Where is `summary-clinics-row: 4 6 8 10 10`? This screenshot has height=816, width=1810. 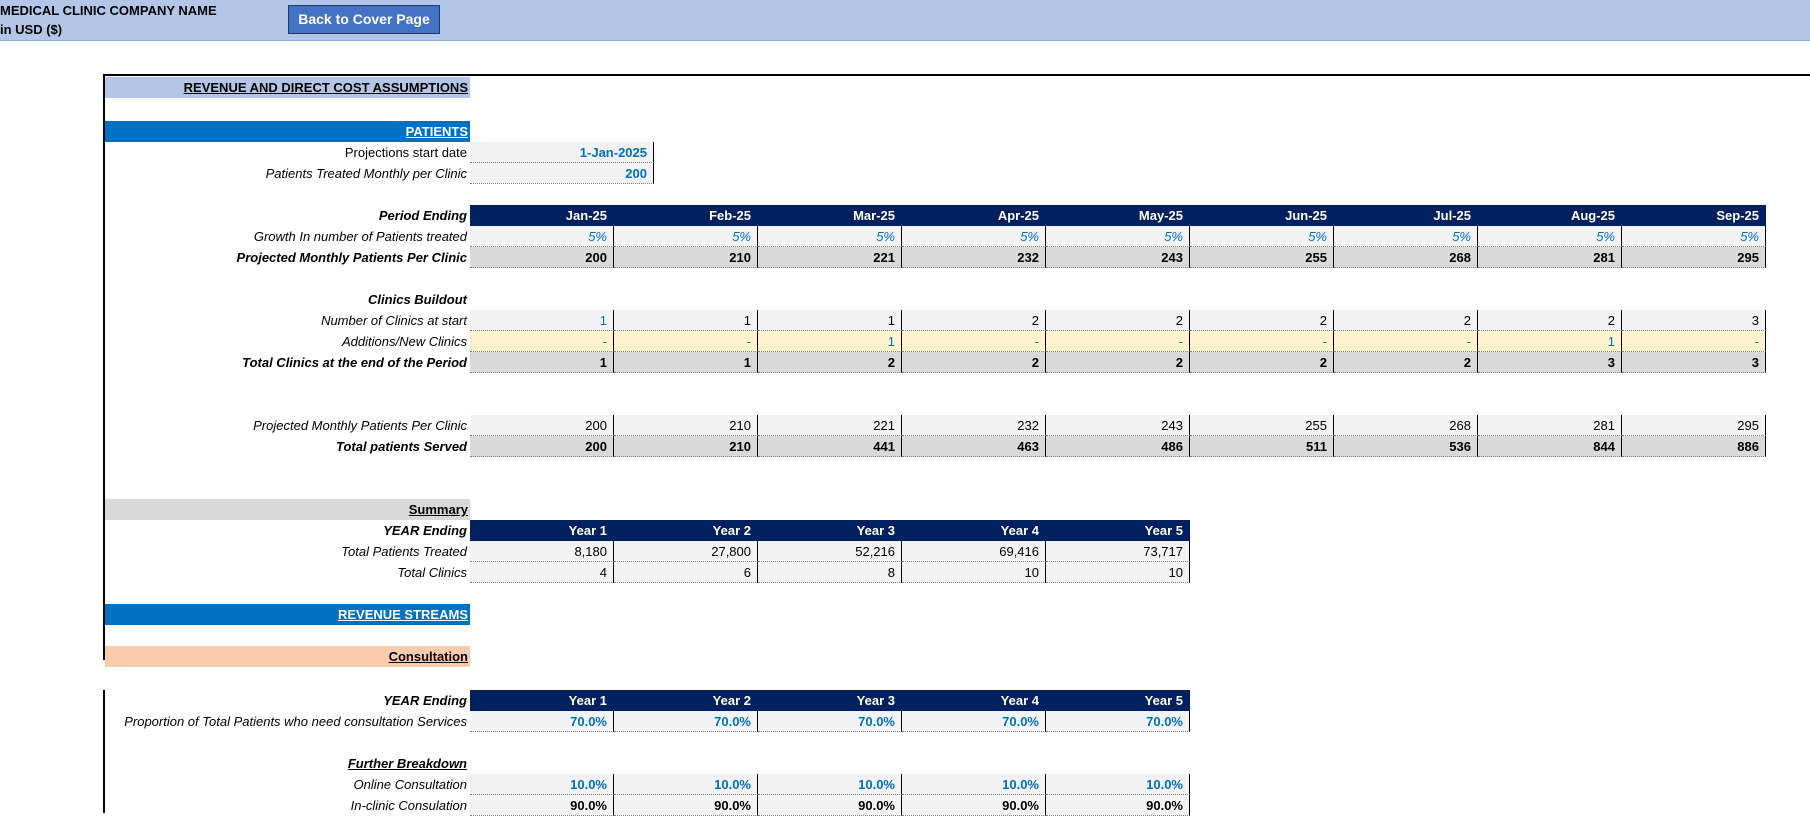
summary-clinics-row: 4 6 8 10 10 is located at coordinates (830, 572).